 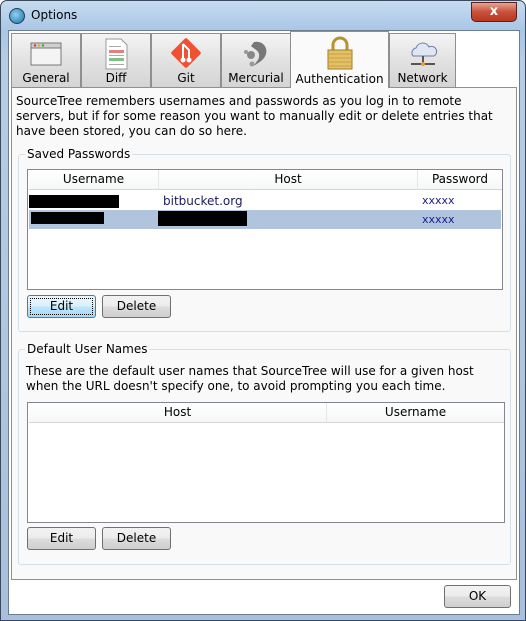 I want to click on tab-git: Git, so click(x=186, y=60).